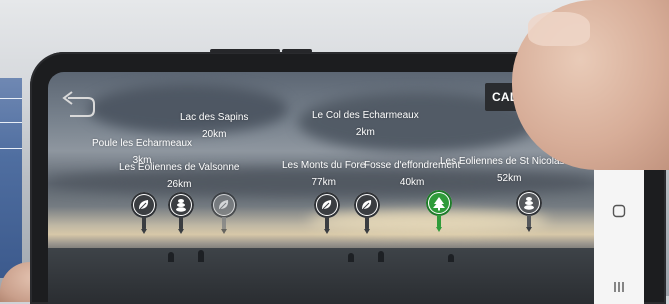 The width and height of the screenshot is (669, 304). Describe the element at coordinates (619, 211) in the screenshot. I see `nav-home-icon` at that location.